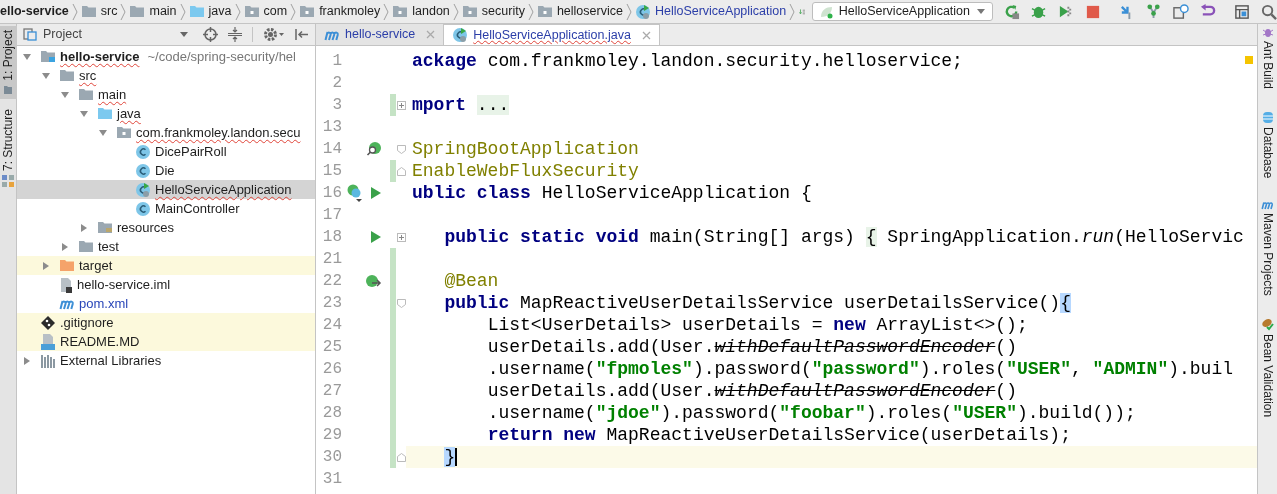  Describe the element at coordinates (579, 11) in the screenshot. I see `breadcrumb: helloservice` at that location.